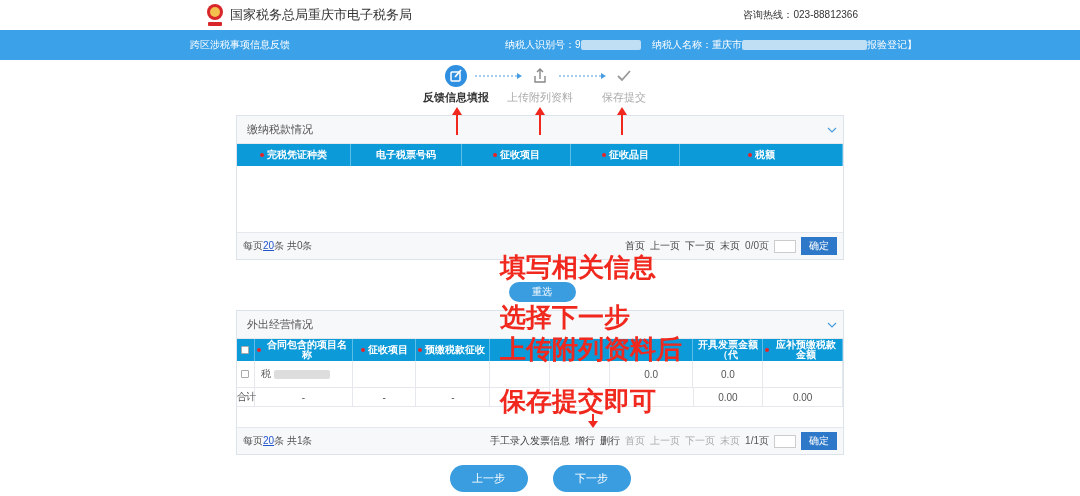  Describe the element at coordinates (540, 98) in the screenshot. I see `step-label: 上传附列资料` at that location.